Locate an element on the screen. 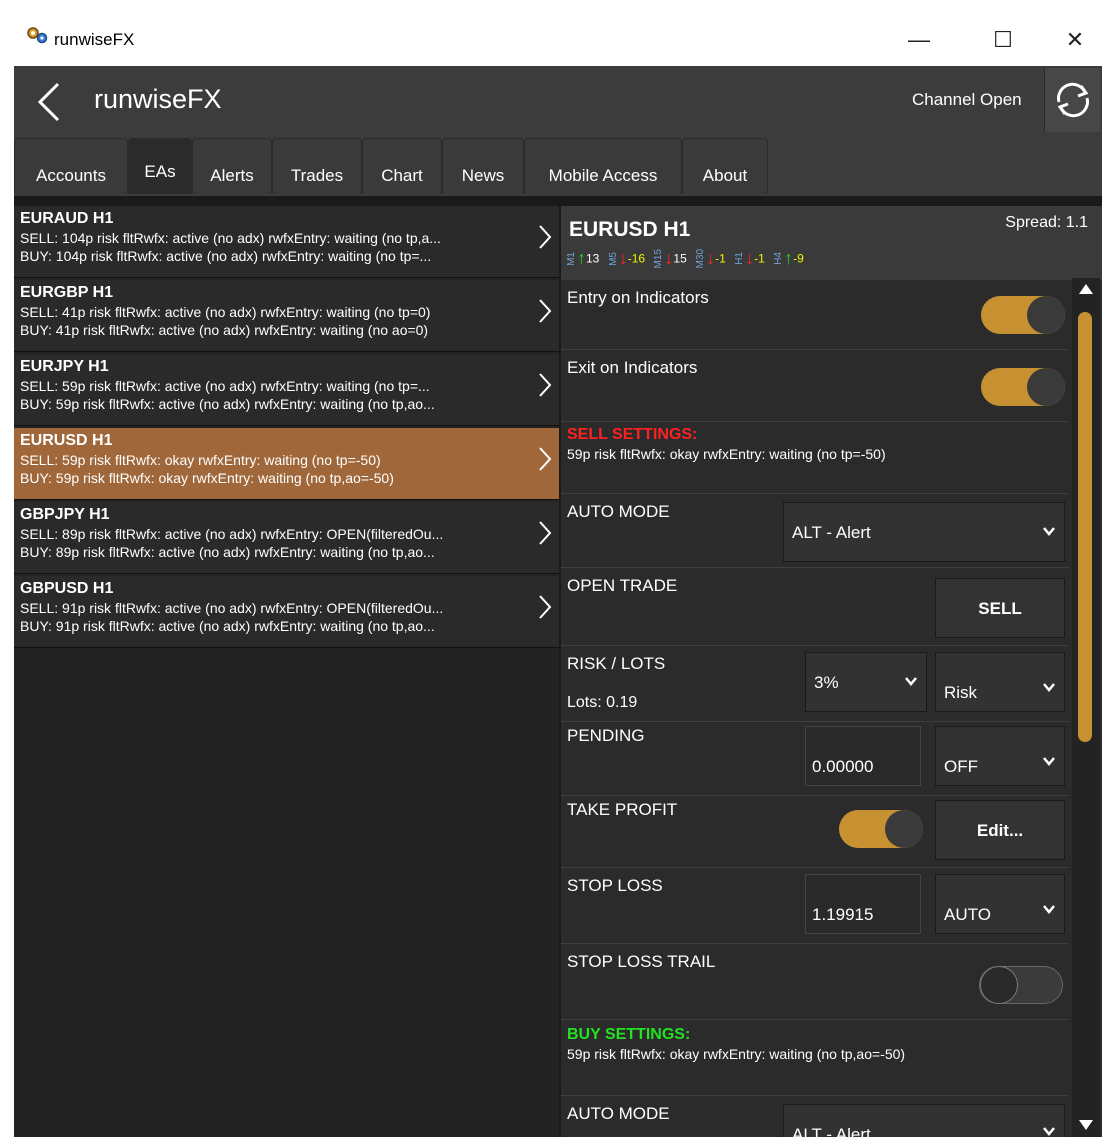 This screenshot has width=1102, height=1137. open-trade-row: OPEN TRADE SELL is located at coordinates (815, 607).